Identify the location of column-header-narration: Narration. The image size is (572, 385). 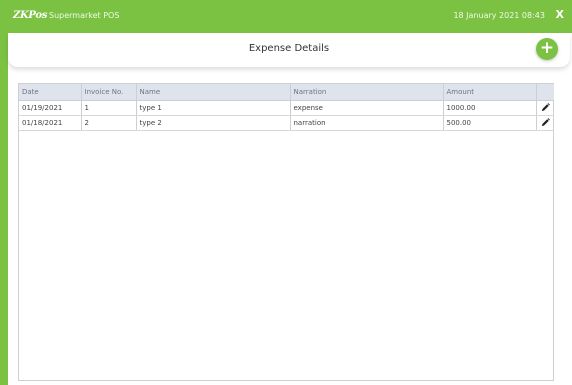
(367, 92).